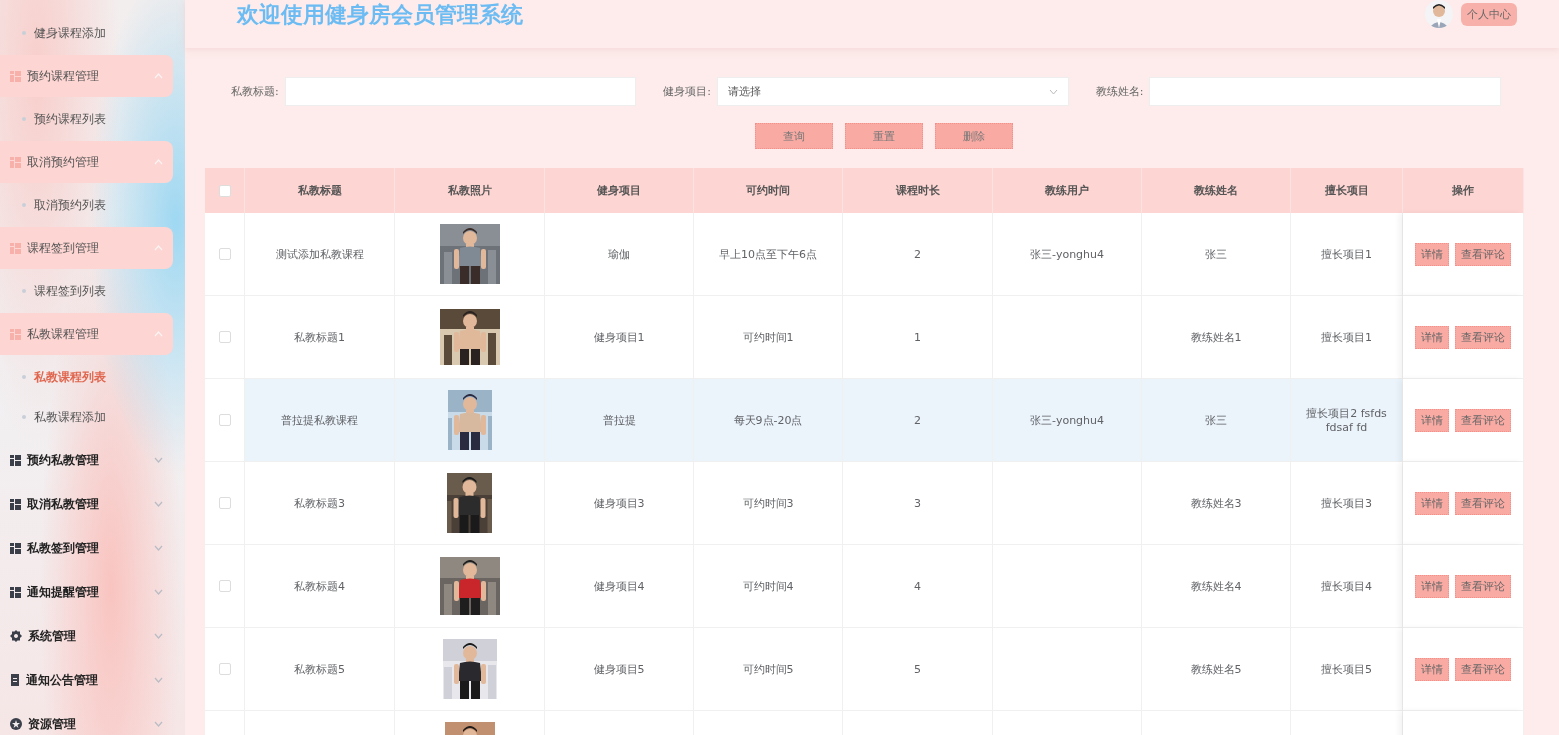 This screenshot has height=735, width=1559. I want to click on sidebar-group: 通知提醒管理, so click(86, 592).